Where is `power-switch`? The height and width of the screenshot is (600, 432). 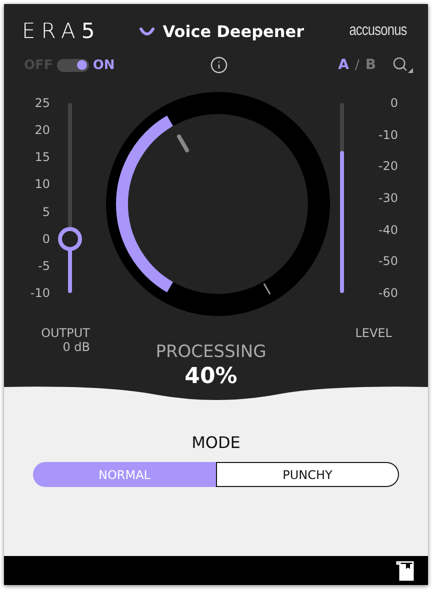 power-switch is located at coordinates (72, 65).